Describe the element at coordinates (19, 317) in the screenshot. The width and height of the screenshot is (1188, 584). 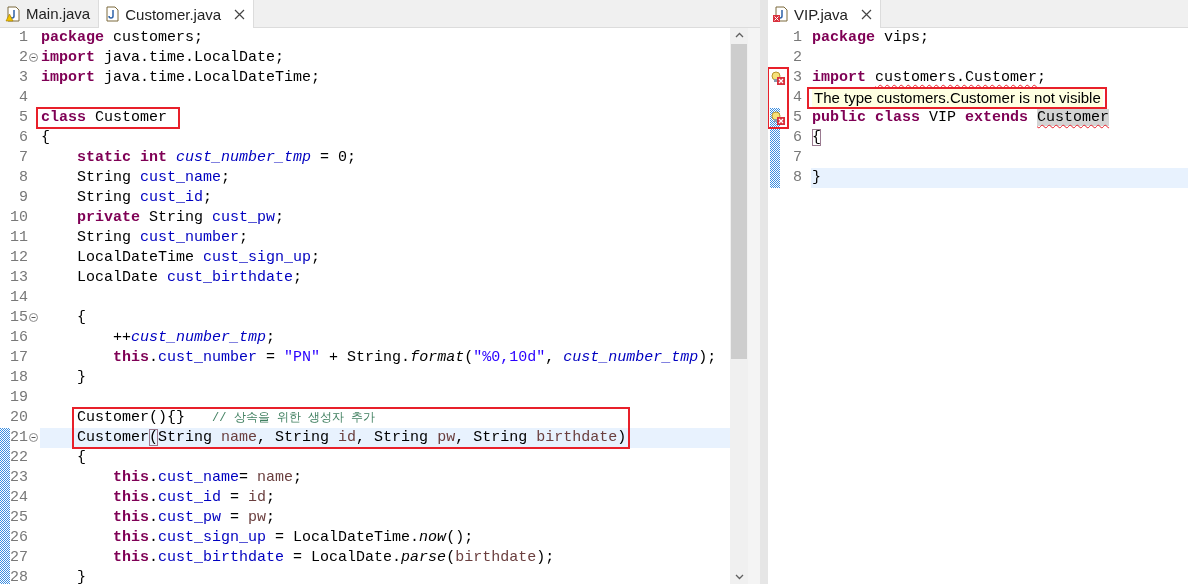
I see `line-number: 15` at that location.